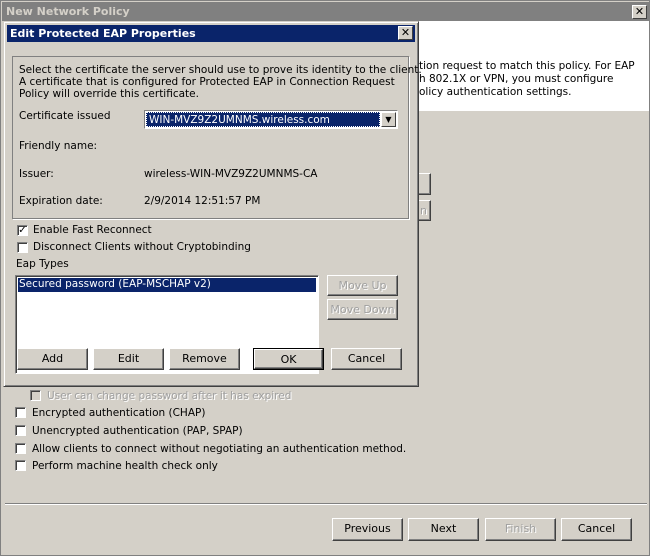  What do you see at coordinates (119, 413) in the screenshot?
I see `chap-label: Encrypted authentication (CHAP)` at bounding box center [119, 413].